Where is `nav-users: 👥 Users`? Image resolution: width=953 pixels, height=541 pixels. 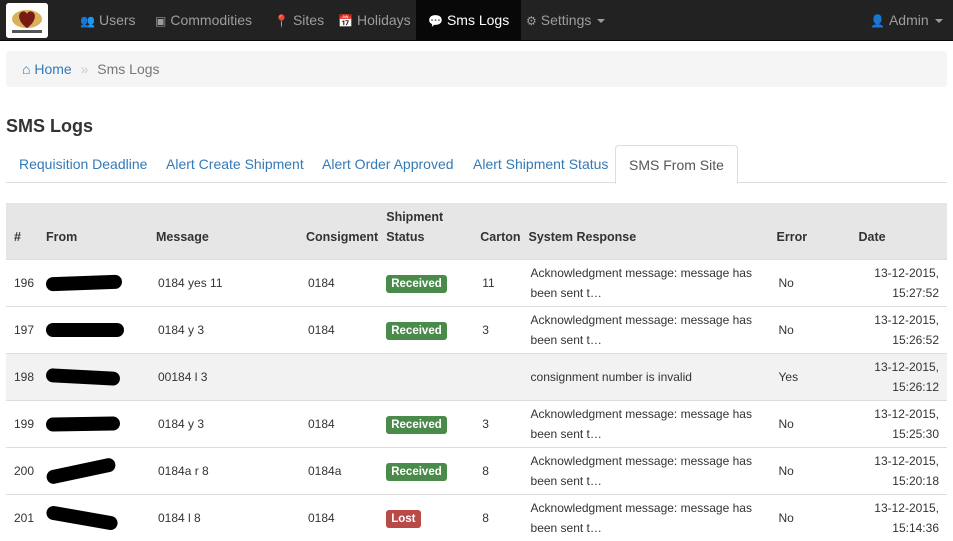 nav-users: 👥 Users is located at coordinates (108, 20).